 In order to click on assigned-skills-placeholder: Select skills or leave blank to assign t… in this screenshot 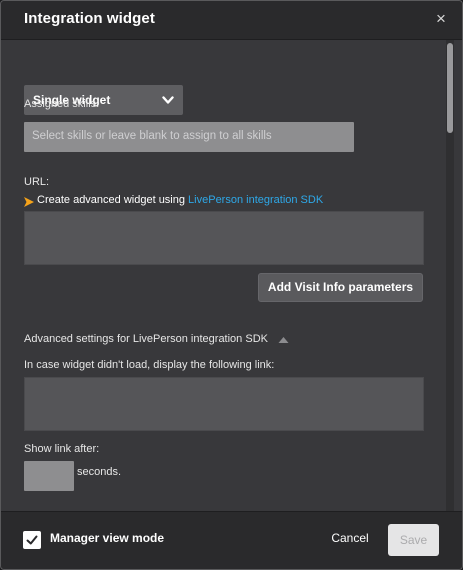, I will do `click(152, 136)`.